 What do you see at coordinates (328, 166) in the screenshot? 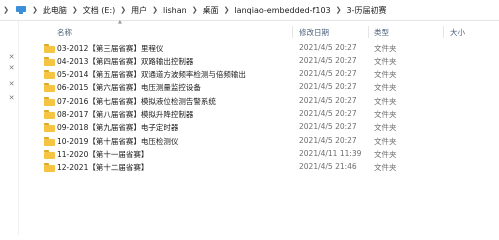
I see `file-date: 2021/4/5 21:46` at bounding box center [328, 166].